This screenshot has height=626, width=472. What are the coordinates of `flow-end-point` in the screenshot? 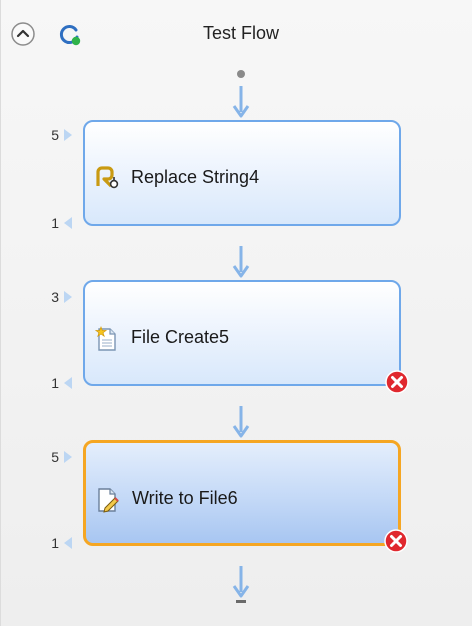 It's located at (241, 601).